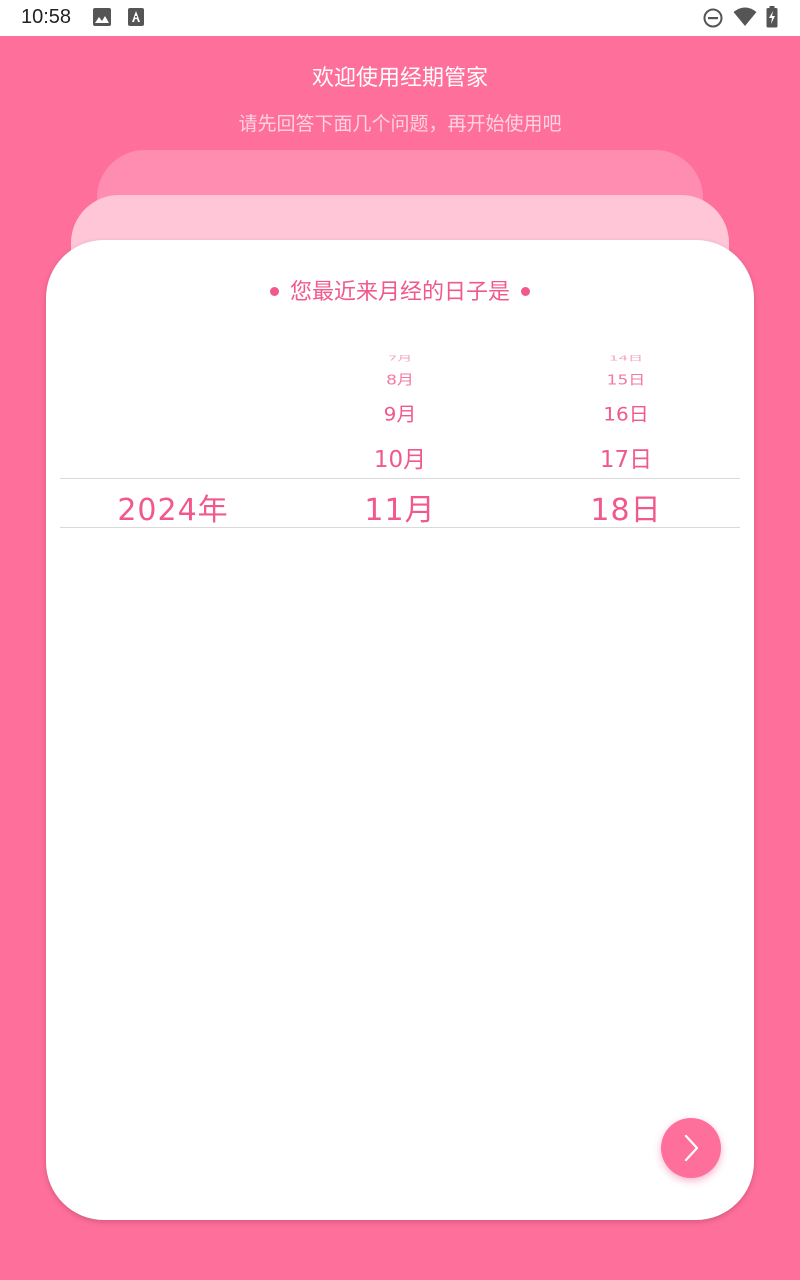  I want to click on chevron-right-icon, so click(691, 1148).